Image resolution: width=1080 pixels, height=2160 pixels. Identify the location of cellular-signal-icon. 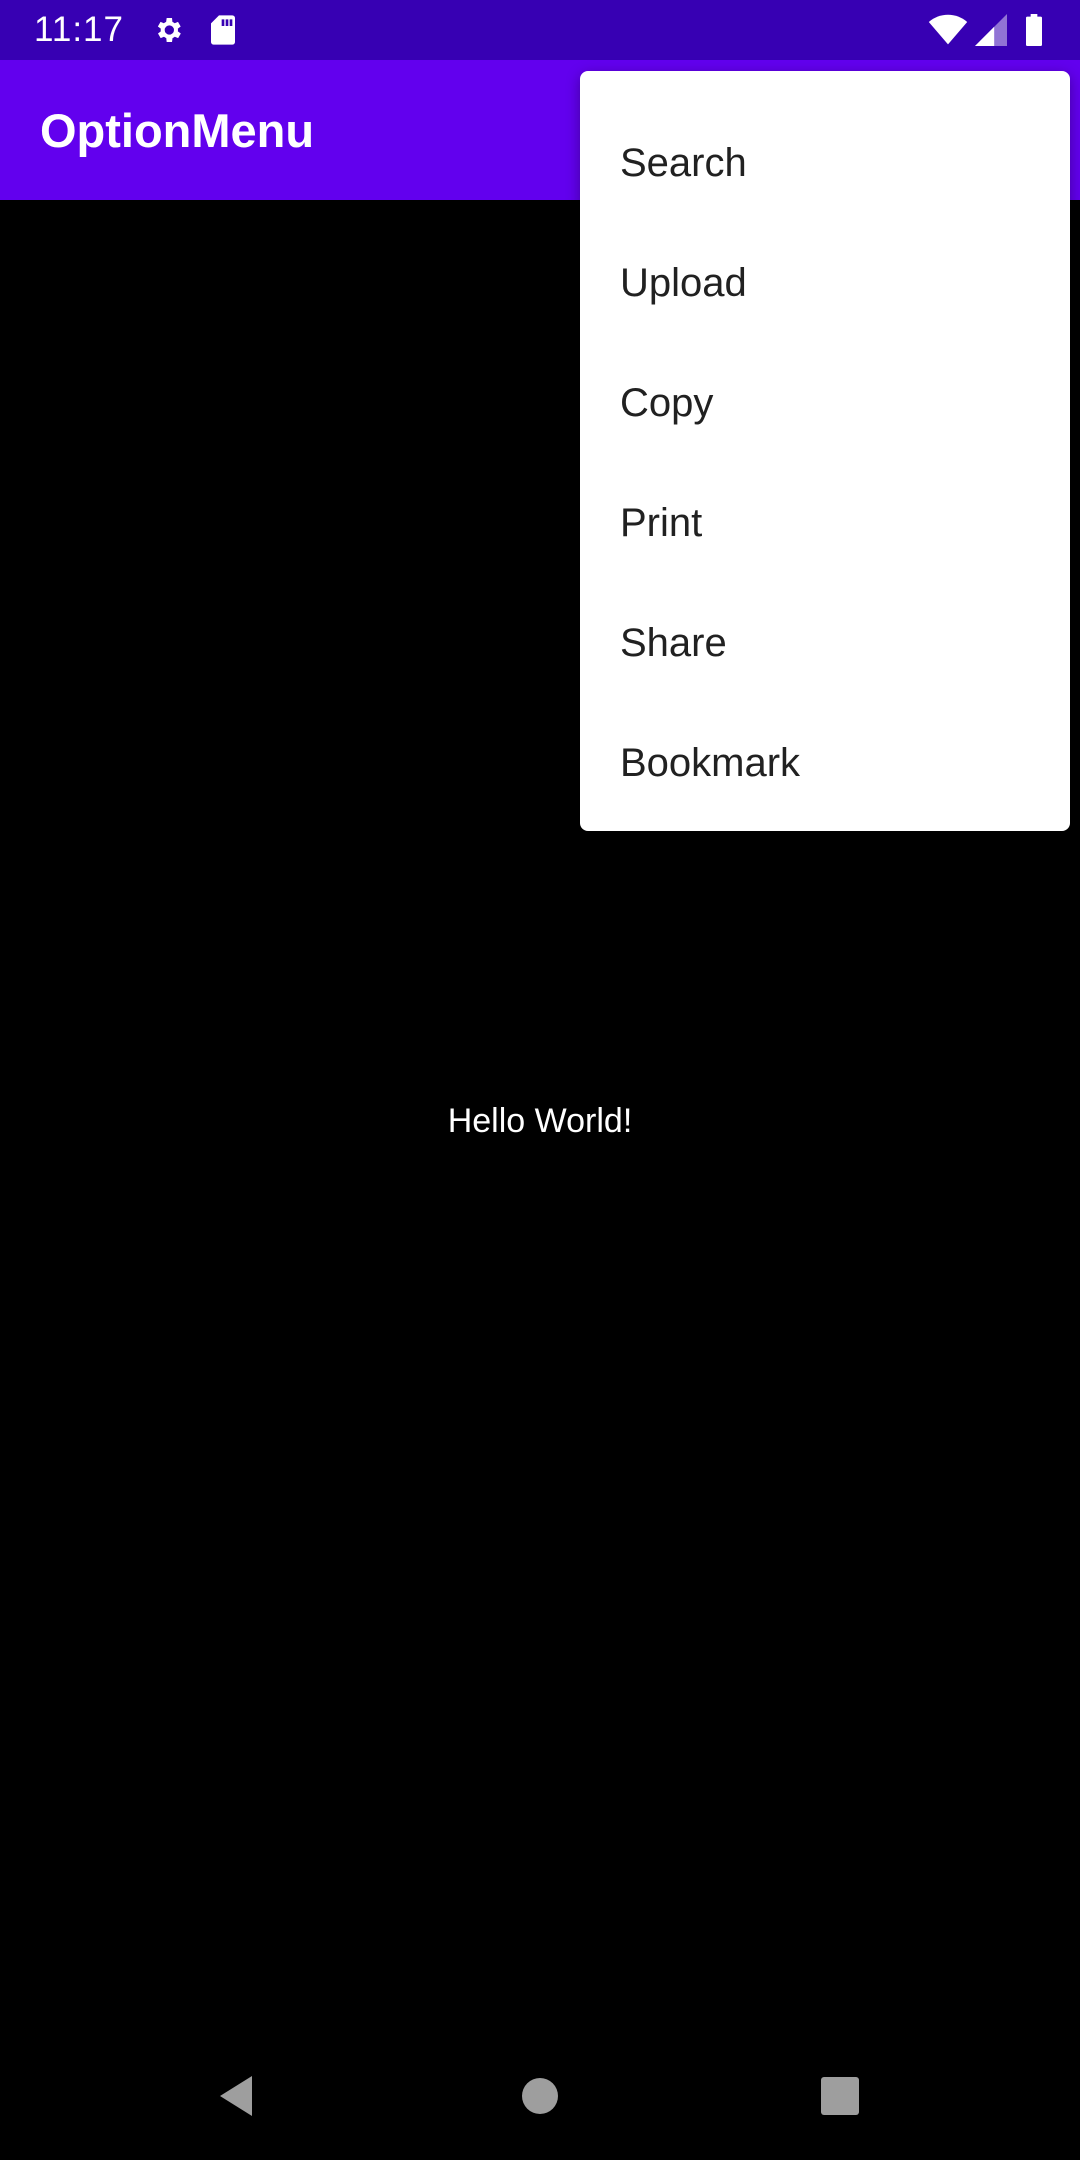
(991, 30).